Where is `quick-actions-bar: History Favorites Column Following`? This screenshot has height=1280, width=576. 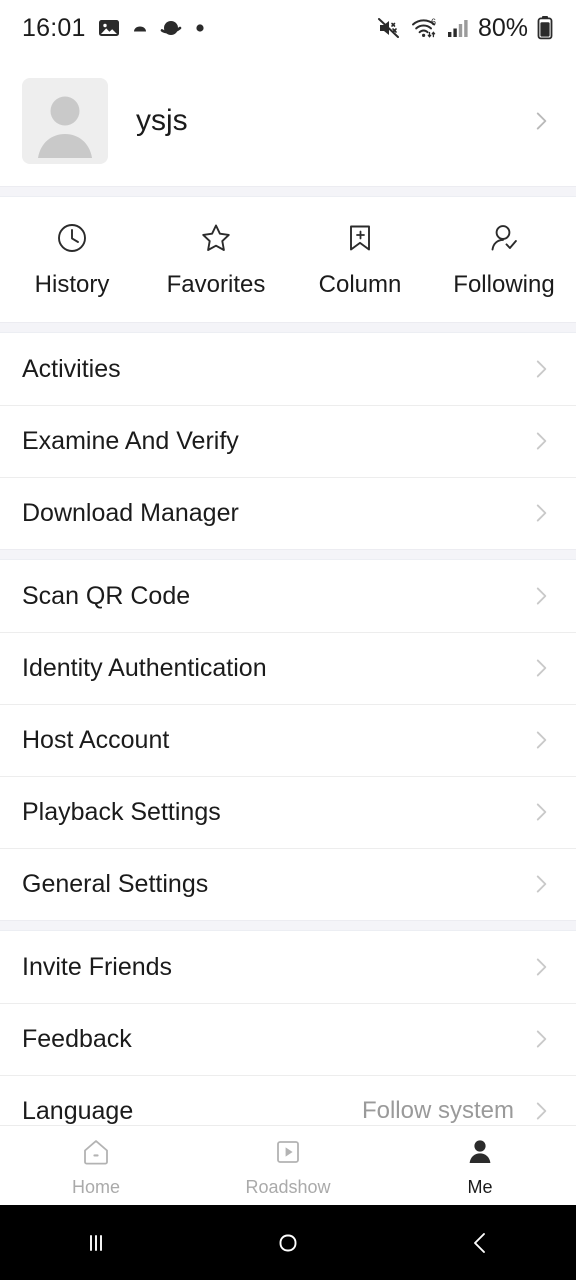
quick-actions-bar: History Favorites Column Following is located at coordinates (288, 259).